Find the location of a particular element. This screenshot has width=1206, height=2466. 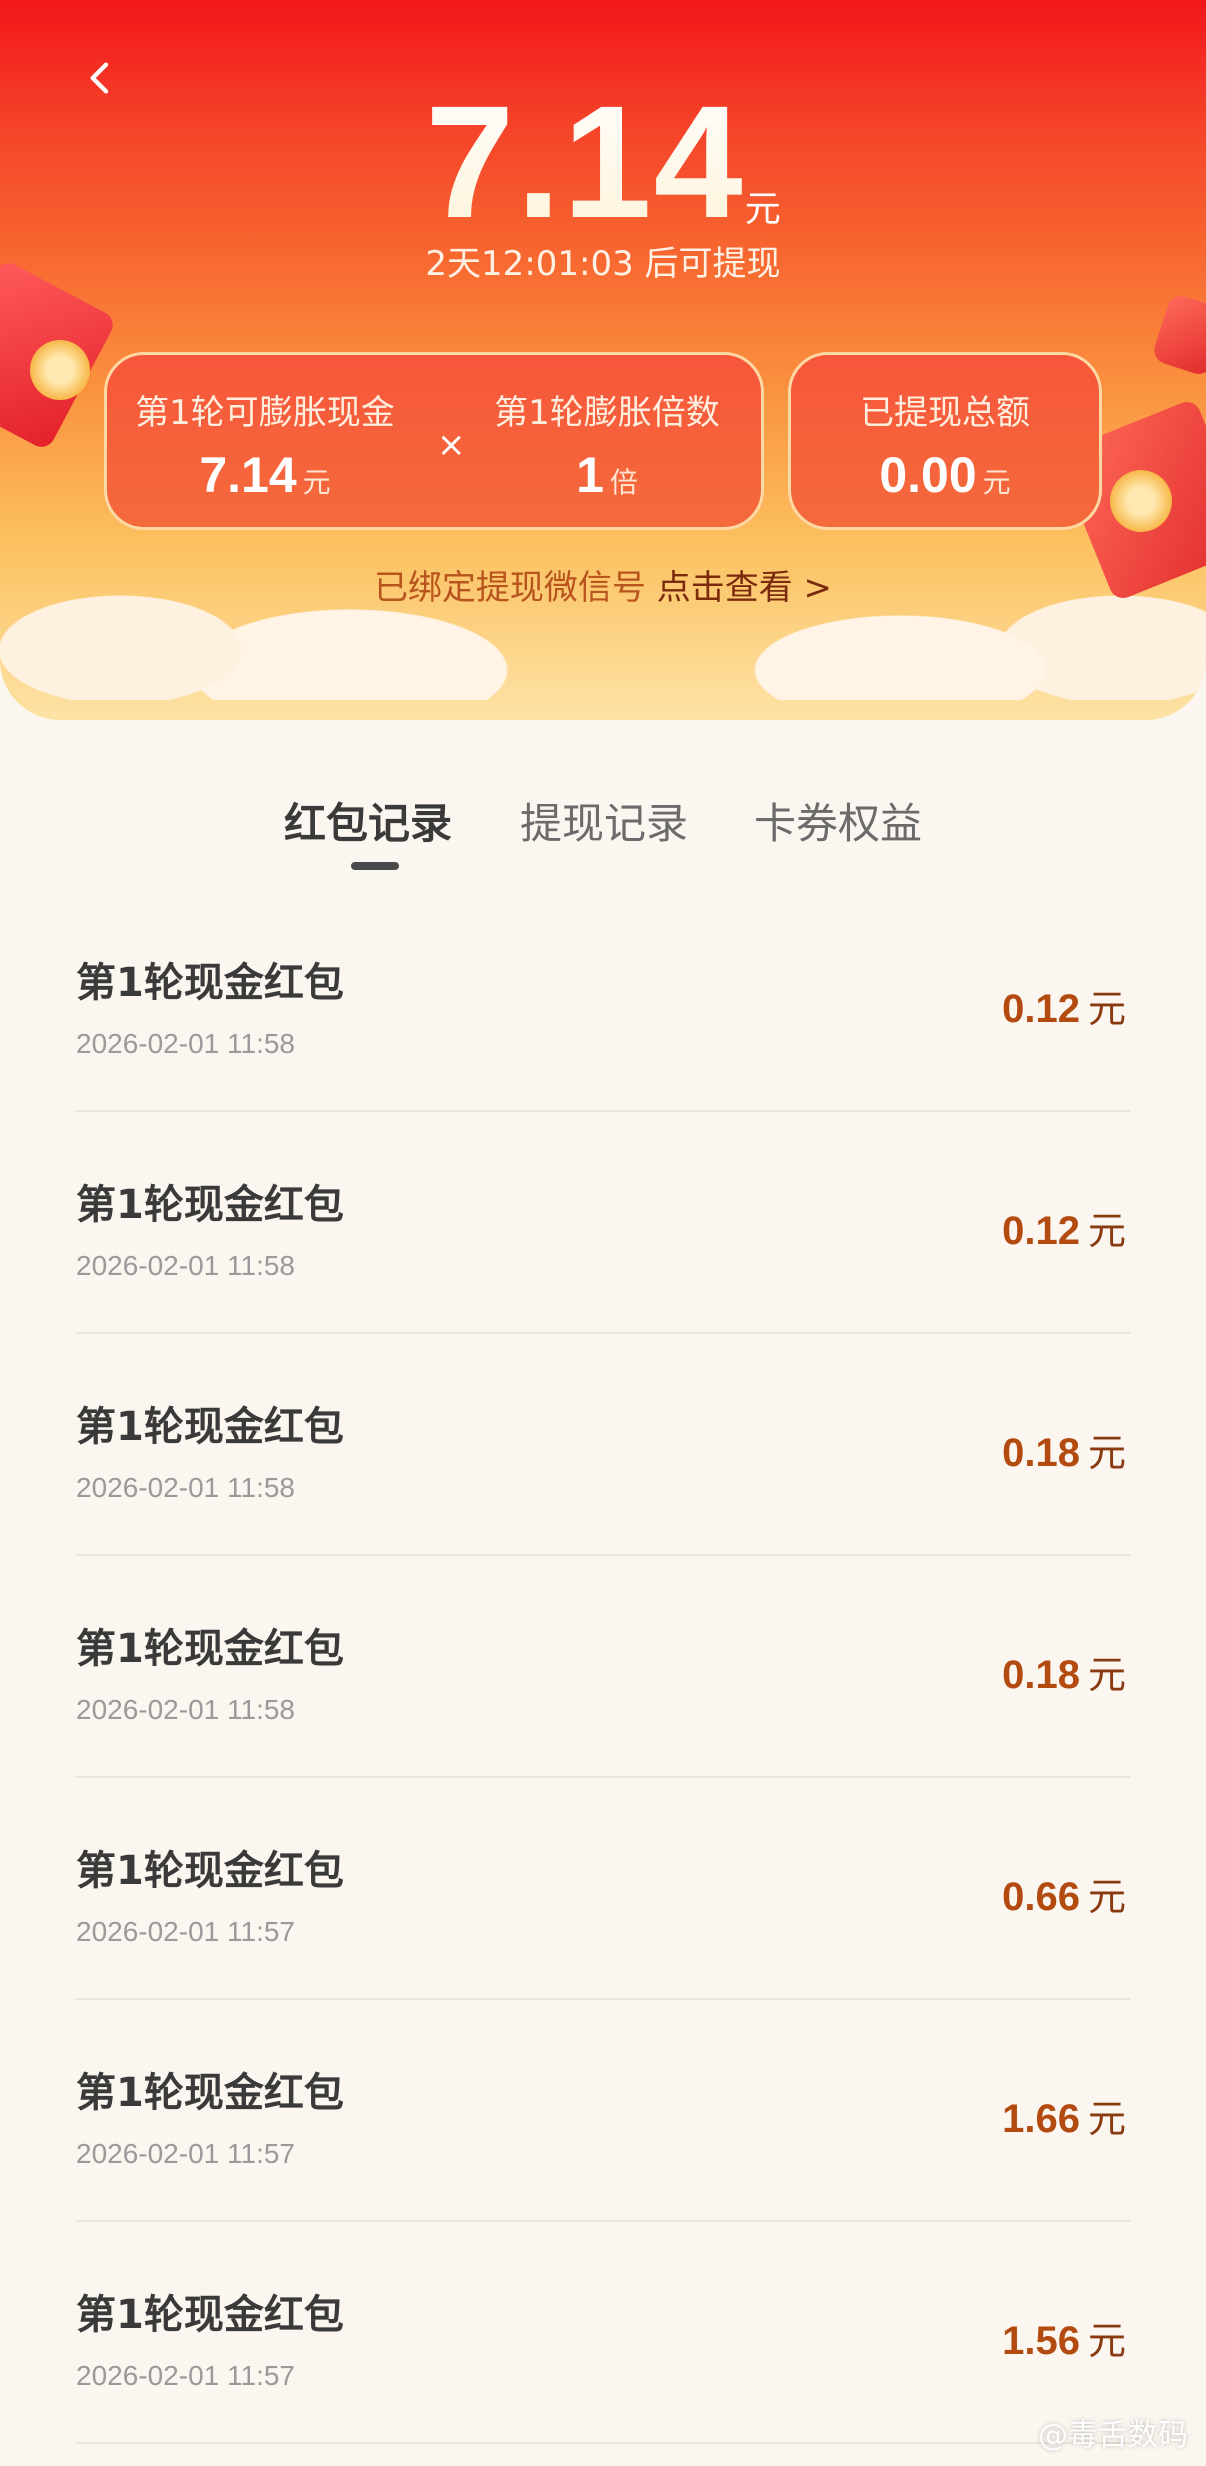

withdrawn-label: 已提现总额 is located at coordinates (945, 413).